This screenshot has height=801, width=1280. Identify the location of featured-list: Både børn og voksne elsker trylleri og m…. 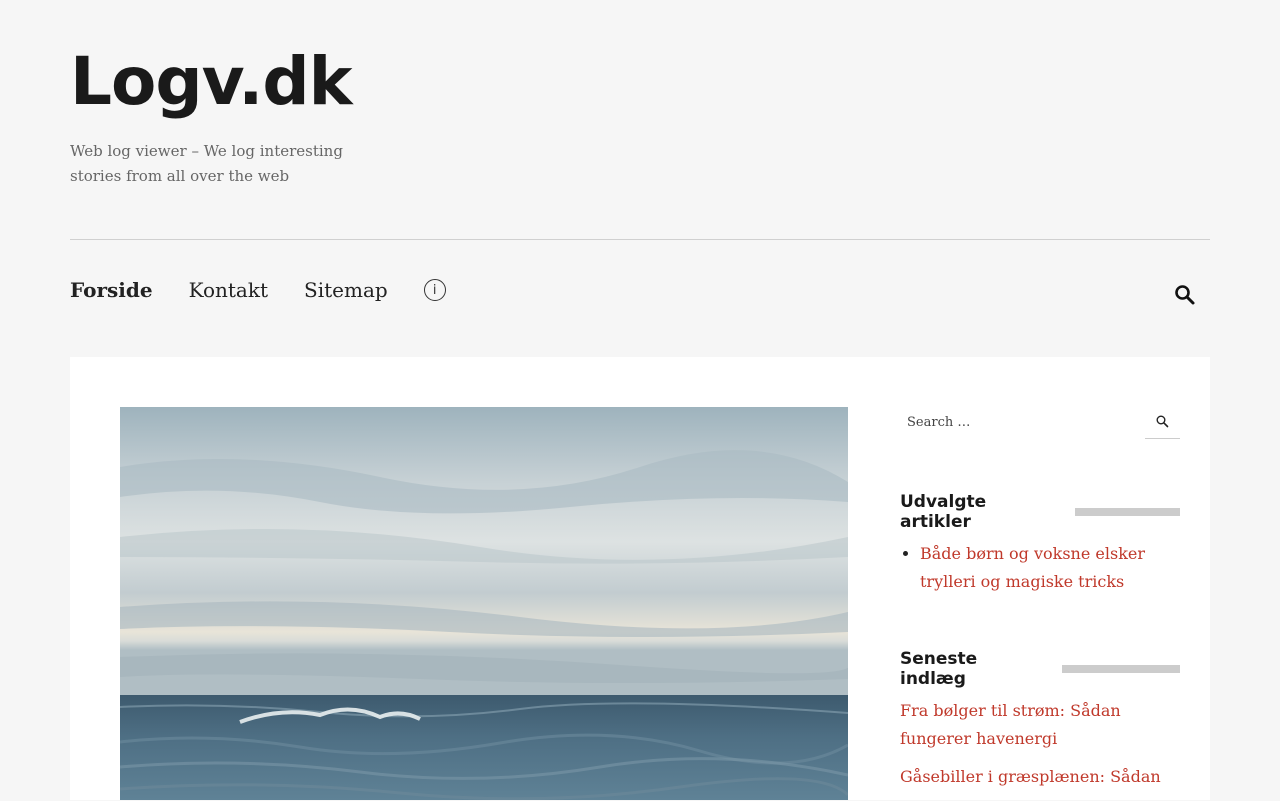
(1040, 568).